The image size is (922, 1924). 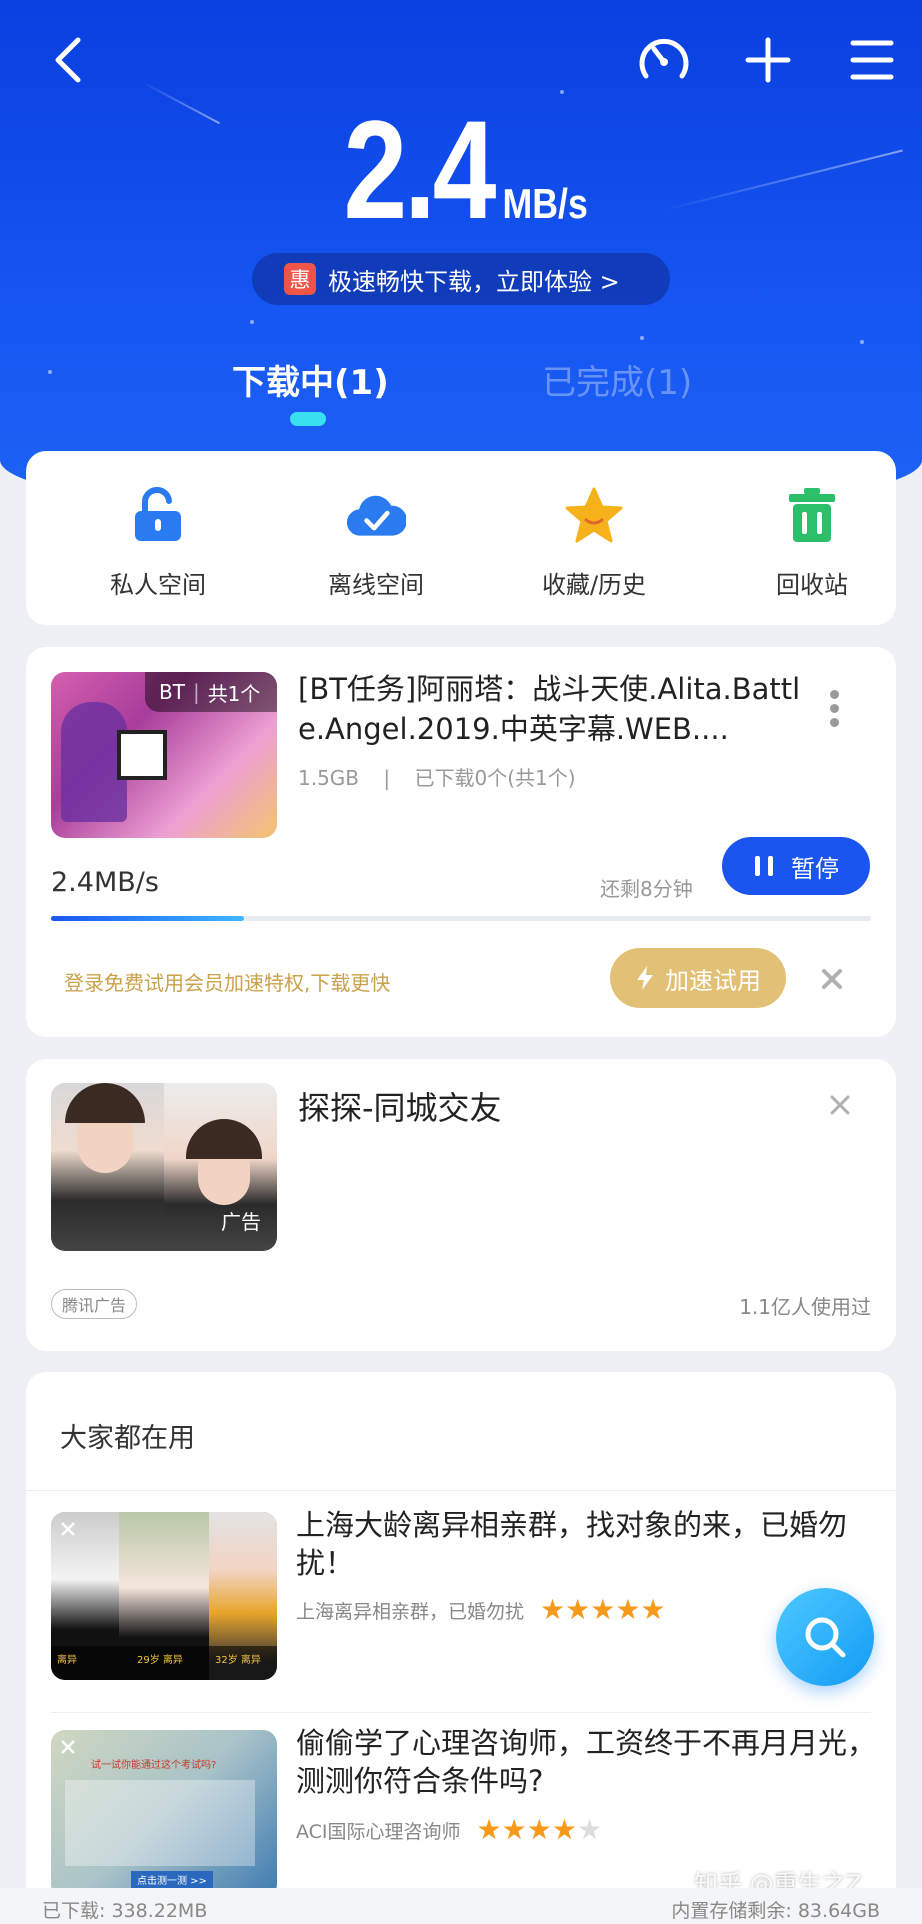 What do you see at coordinates (437, 776) in the screenshot?
I see `task-meta: 1.5GB | 已下载0个(共1个)` at bounding box center [437, 776].